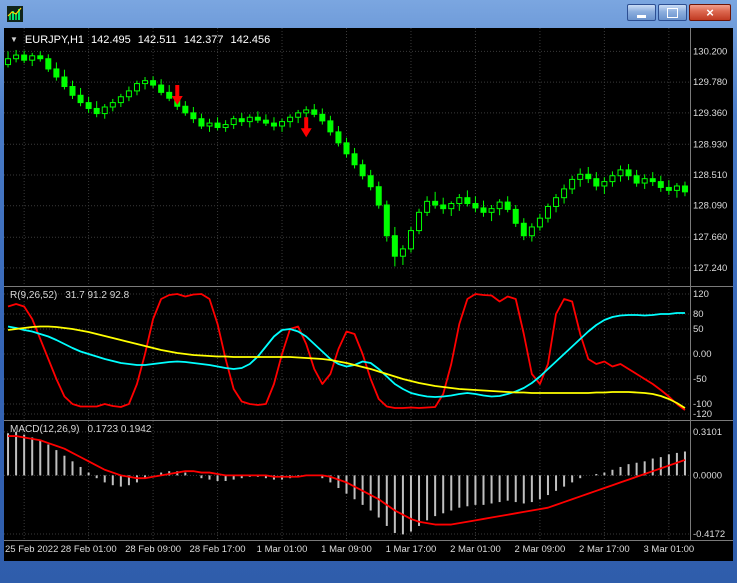 The width and height of the screenshot is (737, 583). I want to click on svg-text: 25 Feb 2022, so click(31, 549).